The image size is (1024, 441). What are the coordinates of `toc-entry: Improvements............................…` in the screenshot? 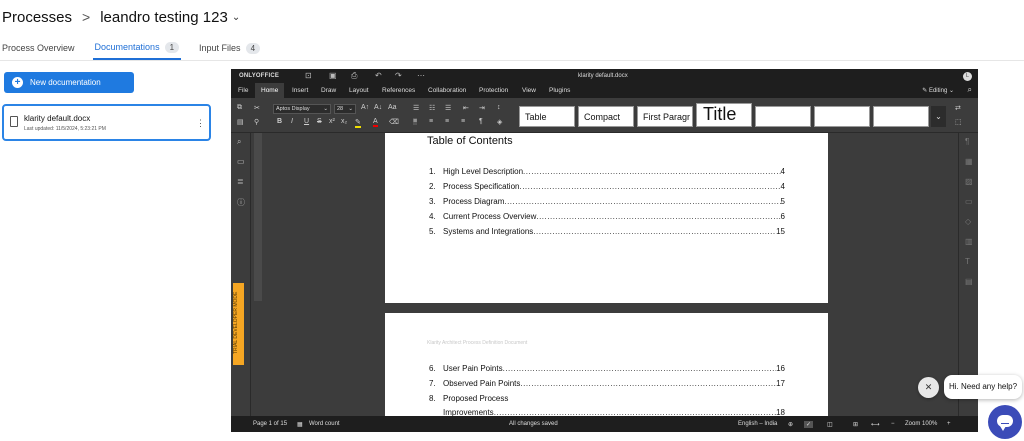 It's located at (607, 412).